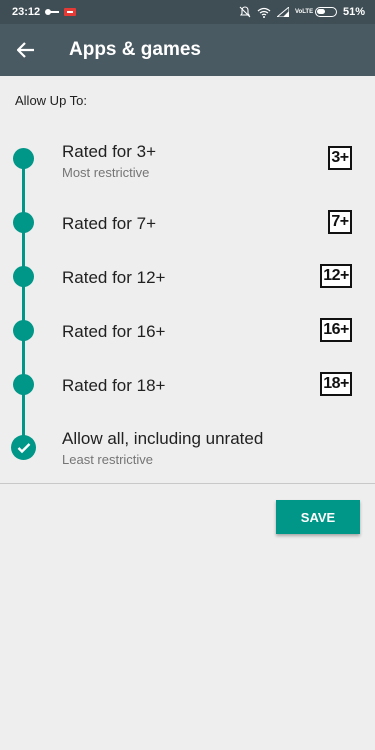  I want to click on status-bar: 23:12 VoLTE 51%, so click(187, 12).